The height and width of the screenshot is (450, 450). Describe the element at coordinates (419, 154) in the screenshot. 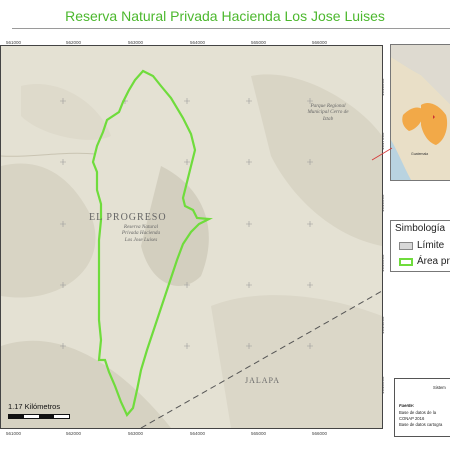

I see `inset-label: Guatemala` at that location.